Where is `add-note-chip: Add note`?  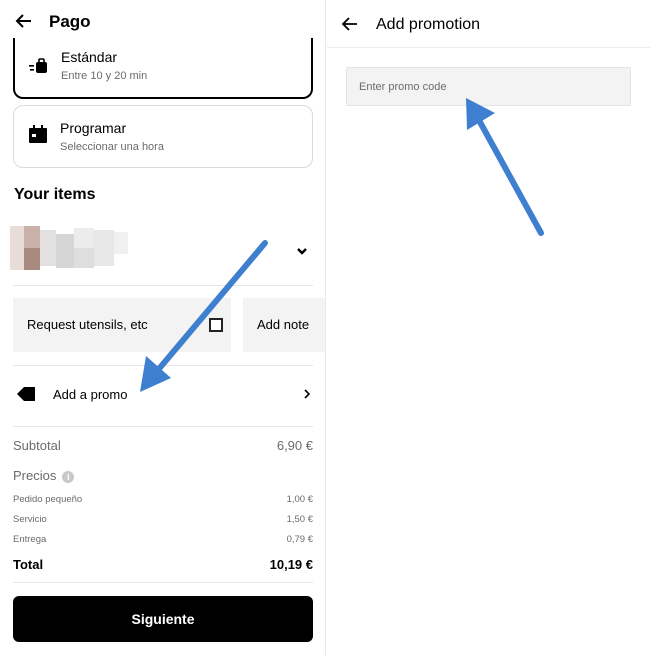
add-note-chip: Add note is located at coordinates (284, 325).